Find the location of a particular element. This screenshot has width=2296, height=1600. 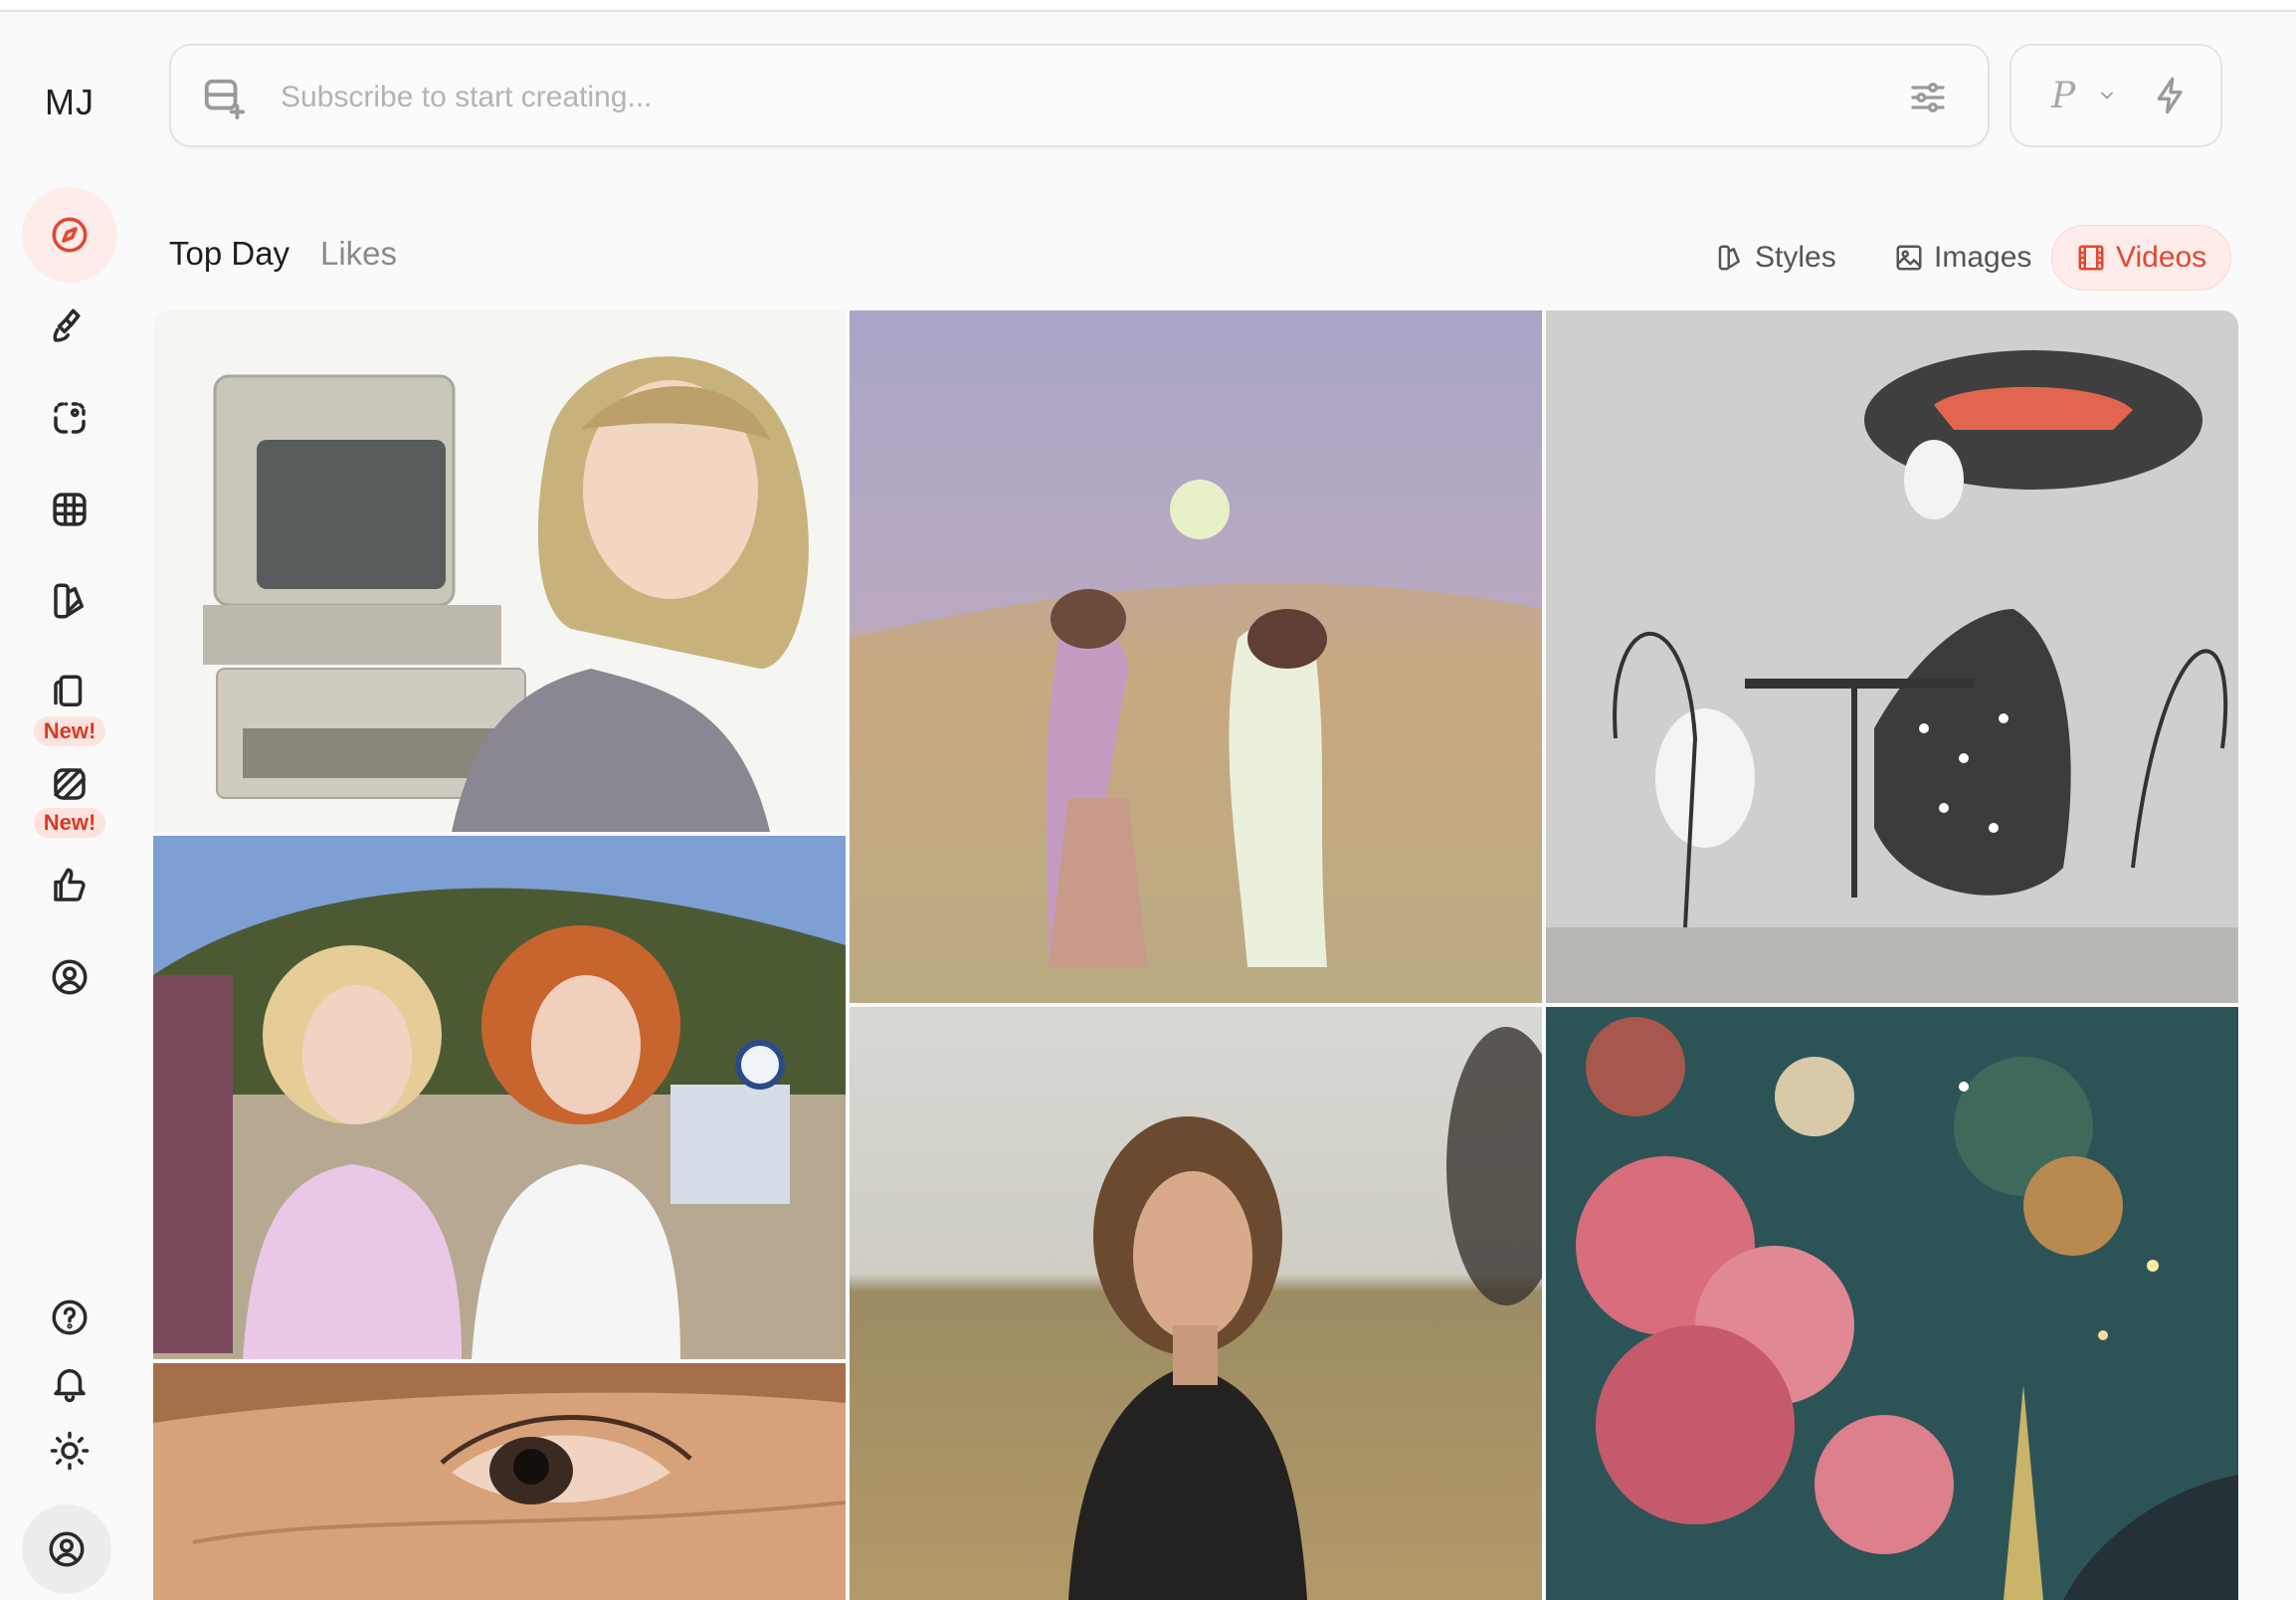

sun-icon is located at coordinates (70, 1451).